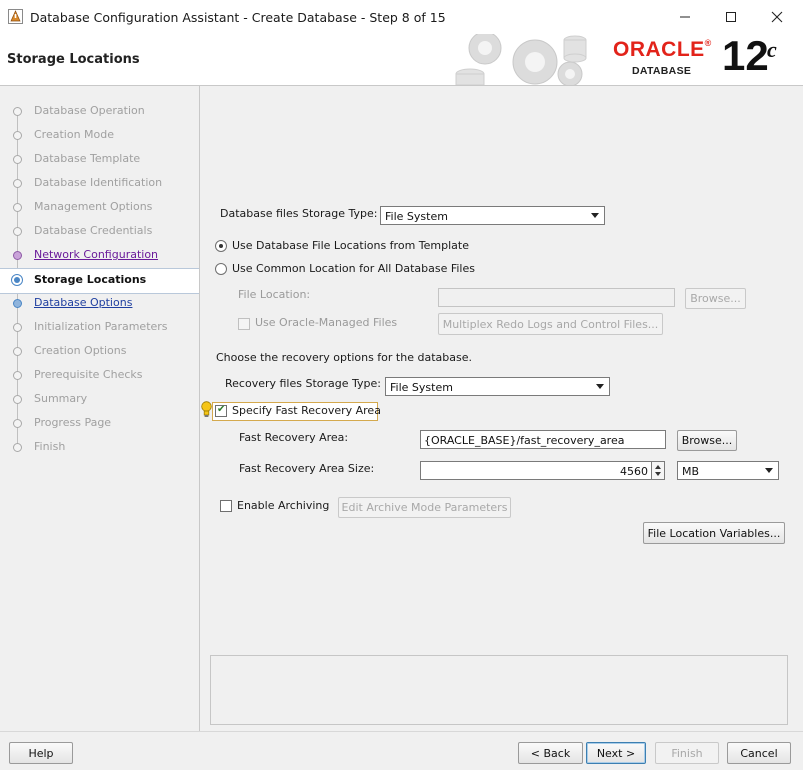 The height and width of the screenshot is (770, 803). Describe the element at coordinates (728, 470) in the screenshot. I see `size-unit-select: MB` at that location.